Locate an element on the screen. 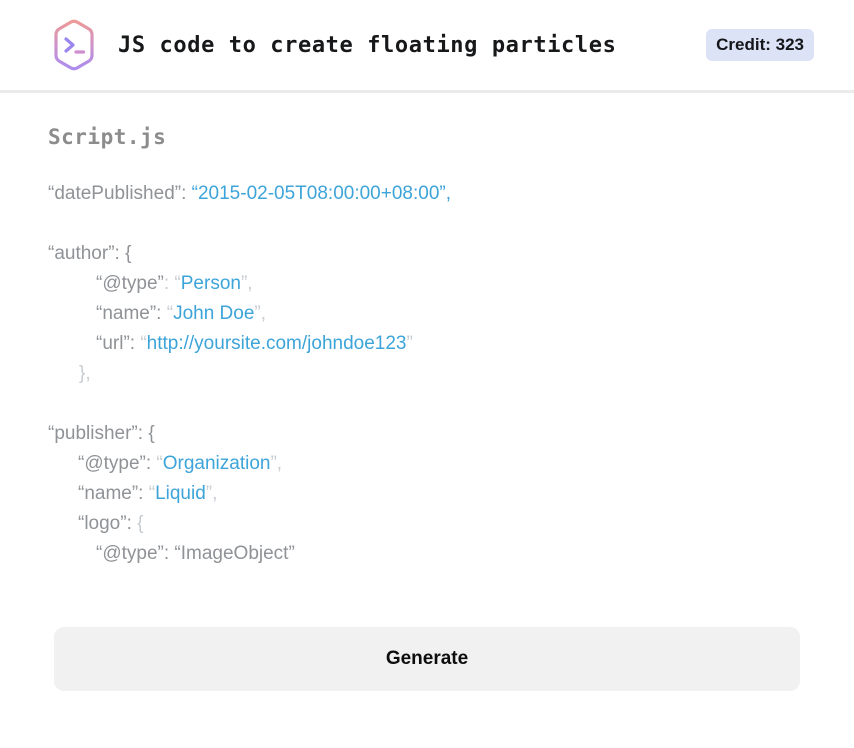 Image resolution: width=854 pixels, height=748 pixels. code-line: “author”: { is located at coordinates (90, 253).